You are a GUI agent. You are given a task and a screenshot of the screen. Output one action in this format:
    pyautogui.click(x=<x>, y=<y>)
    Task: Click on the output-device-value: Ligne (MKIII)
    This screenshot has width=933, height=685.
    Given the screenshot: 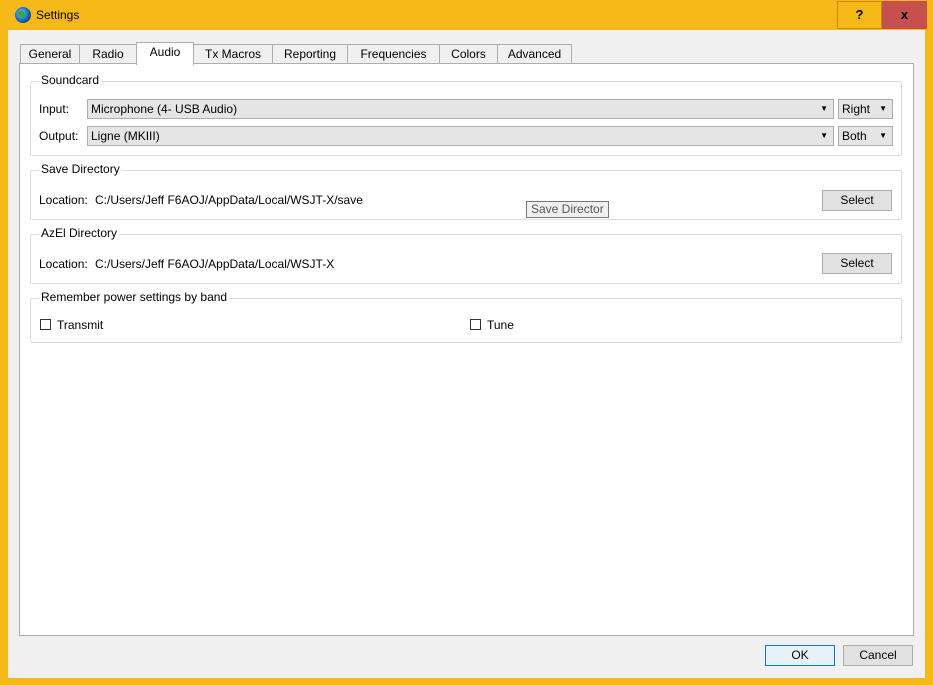 What is the action you would take?
    pyautogui.click(x=125, y=136)
    